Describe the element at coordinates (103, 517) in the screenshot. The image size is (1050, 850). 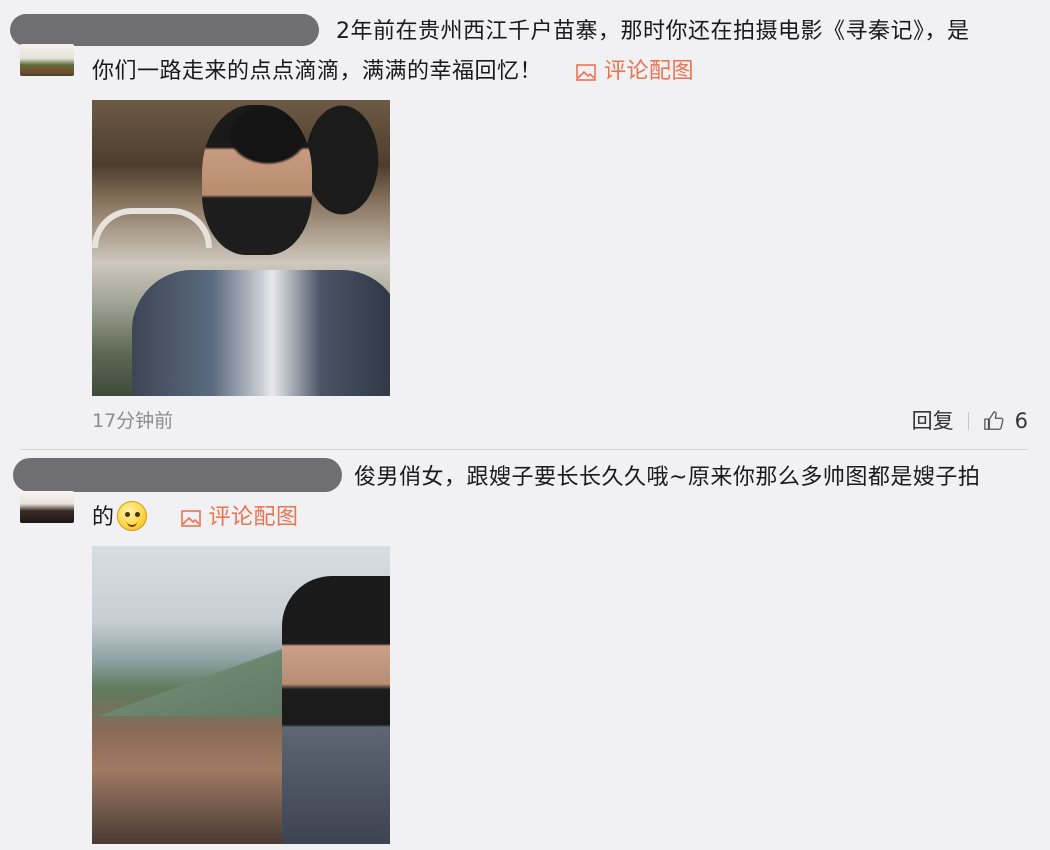
I see `comment-text: 的` at that location.